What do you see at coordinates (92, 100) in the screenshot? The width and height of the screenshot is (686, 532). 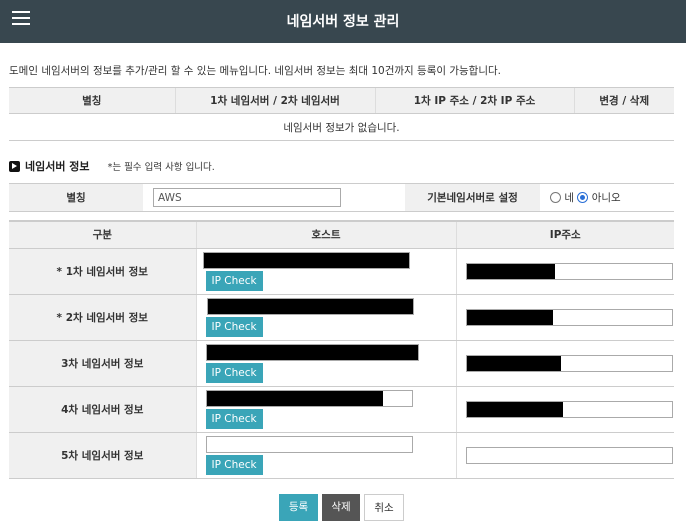 I see `col-header-alias: 별칭` at bounding box center [92, 100].